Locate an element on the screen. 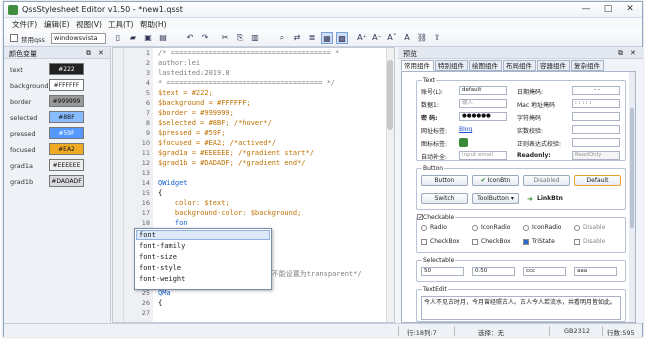 This screenshot has width=646, height=340. menu-file: 文件(F) is located at coordinates (24, 24).